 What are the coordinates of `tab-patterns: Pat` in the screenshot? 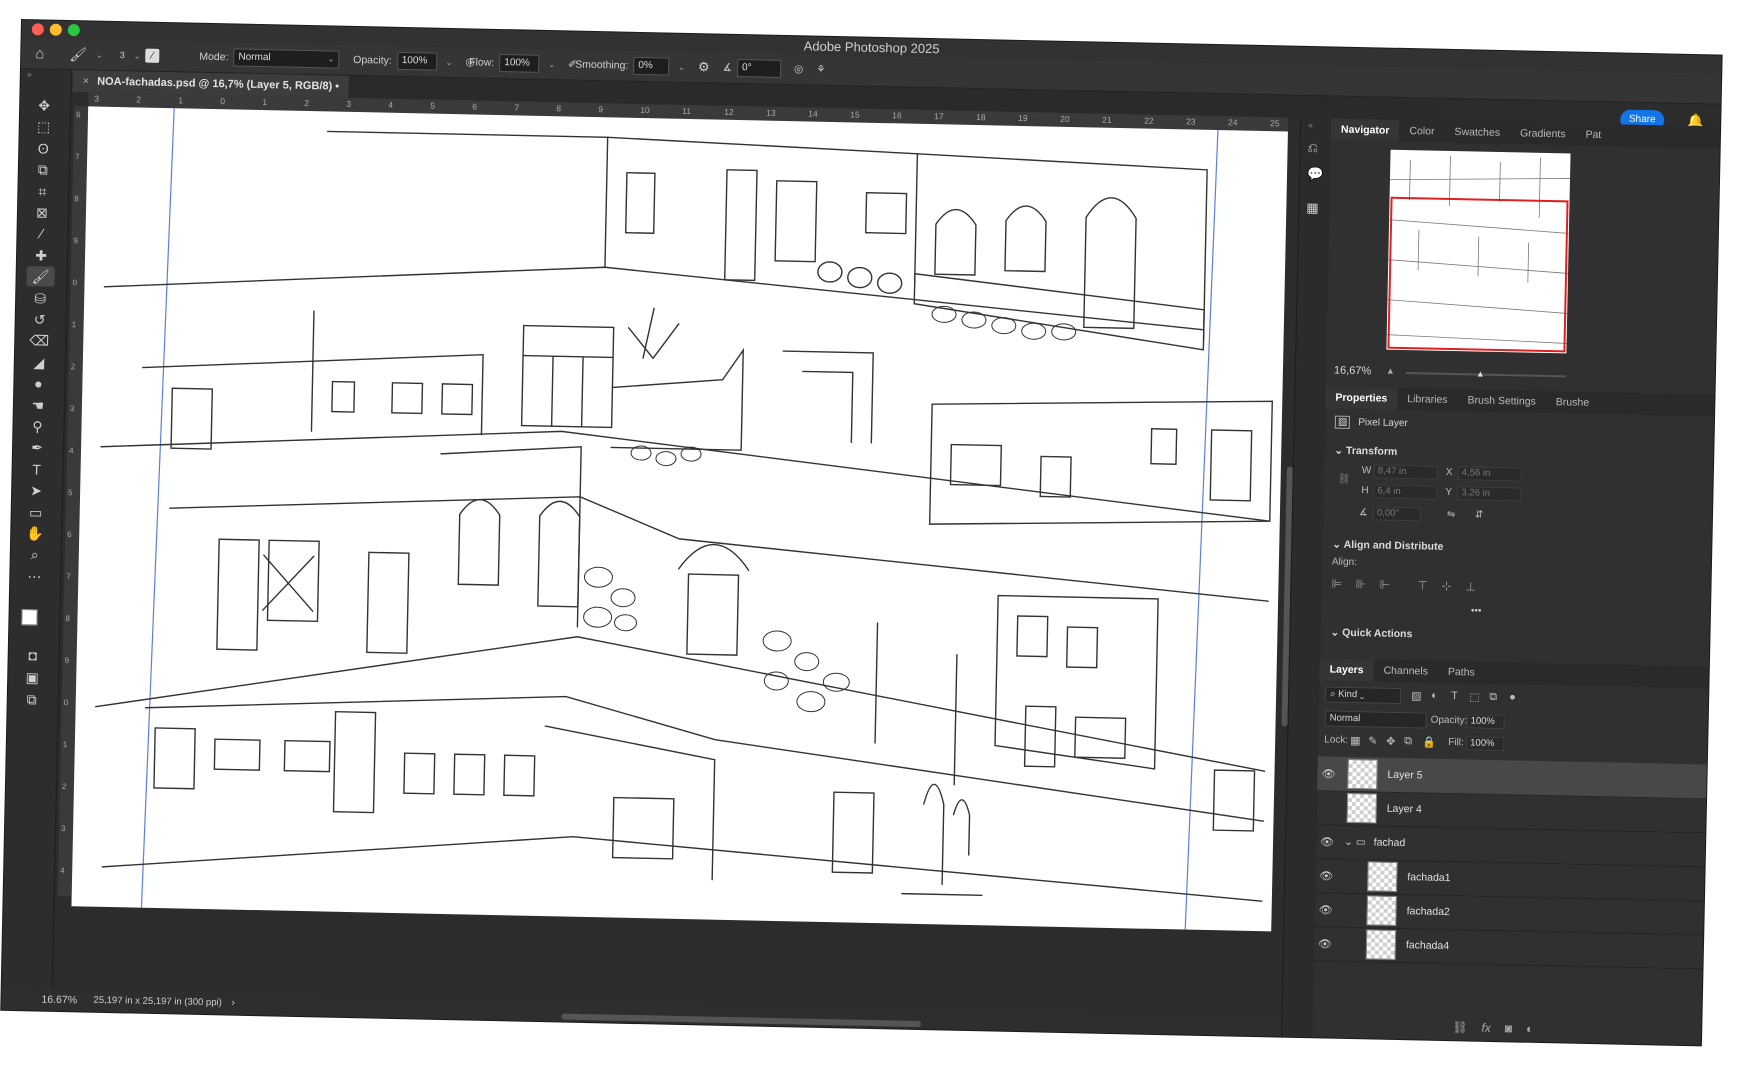 It's located at (1593, 135).